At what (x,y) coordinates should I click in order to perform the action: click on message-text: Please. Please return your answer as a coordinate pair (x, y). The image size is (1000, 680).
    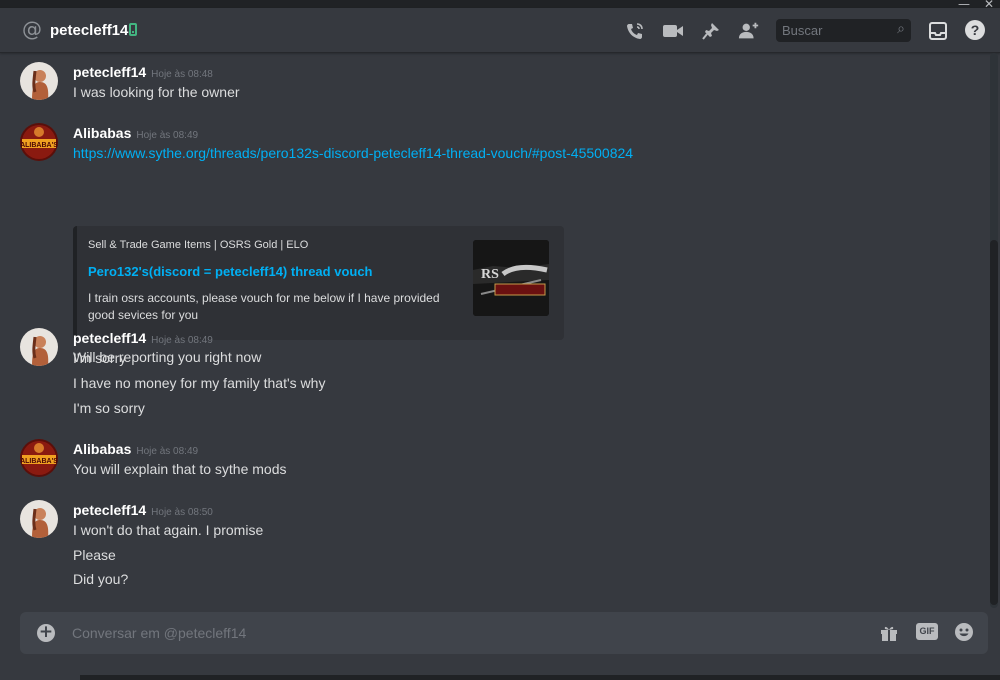
    Looking at the image, I should click on (94, 555).